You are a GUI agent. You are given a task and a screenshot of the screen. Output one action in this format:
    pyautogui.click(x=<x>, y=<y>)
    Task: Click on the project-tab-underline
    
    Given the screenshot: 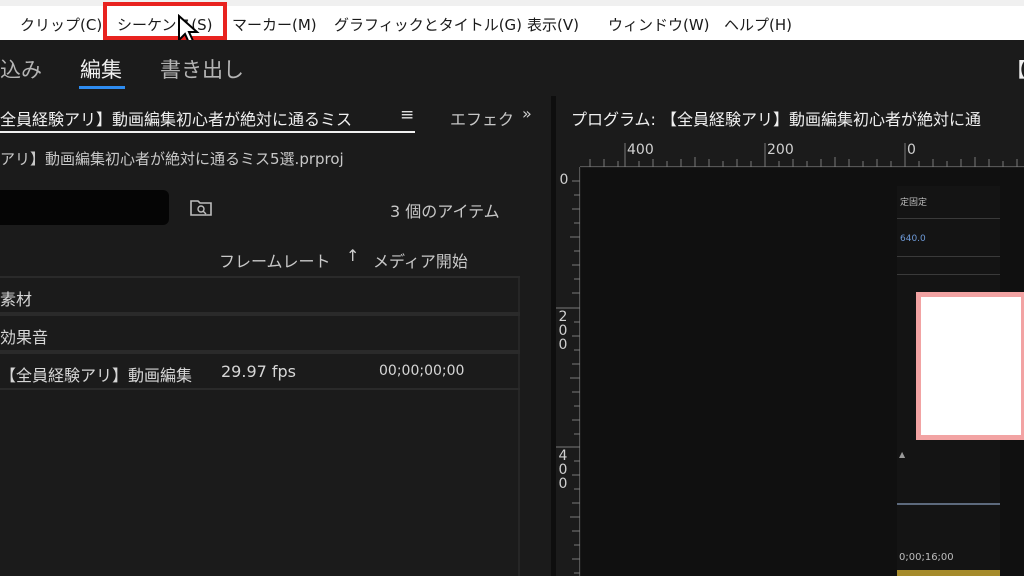 What is the action you would take?
    pyautogui.click(x=207, y=132)
    